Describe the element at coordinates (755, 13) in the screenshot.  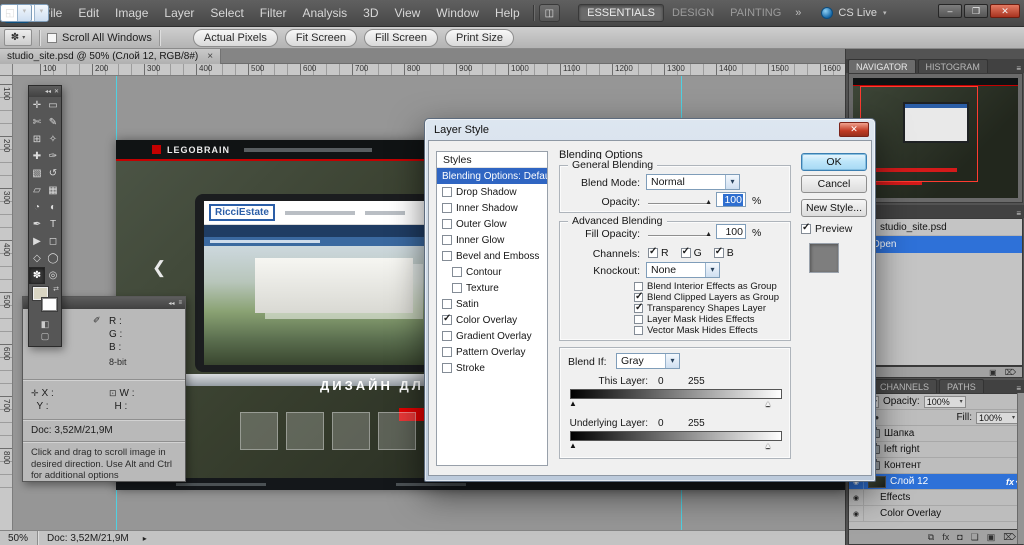
I see `workspace-button: PAINTING` at that location.